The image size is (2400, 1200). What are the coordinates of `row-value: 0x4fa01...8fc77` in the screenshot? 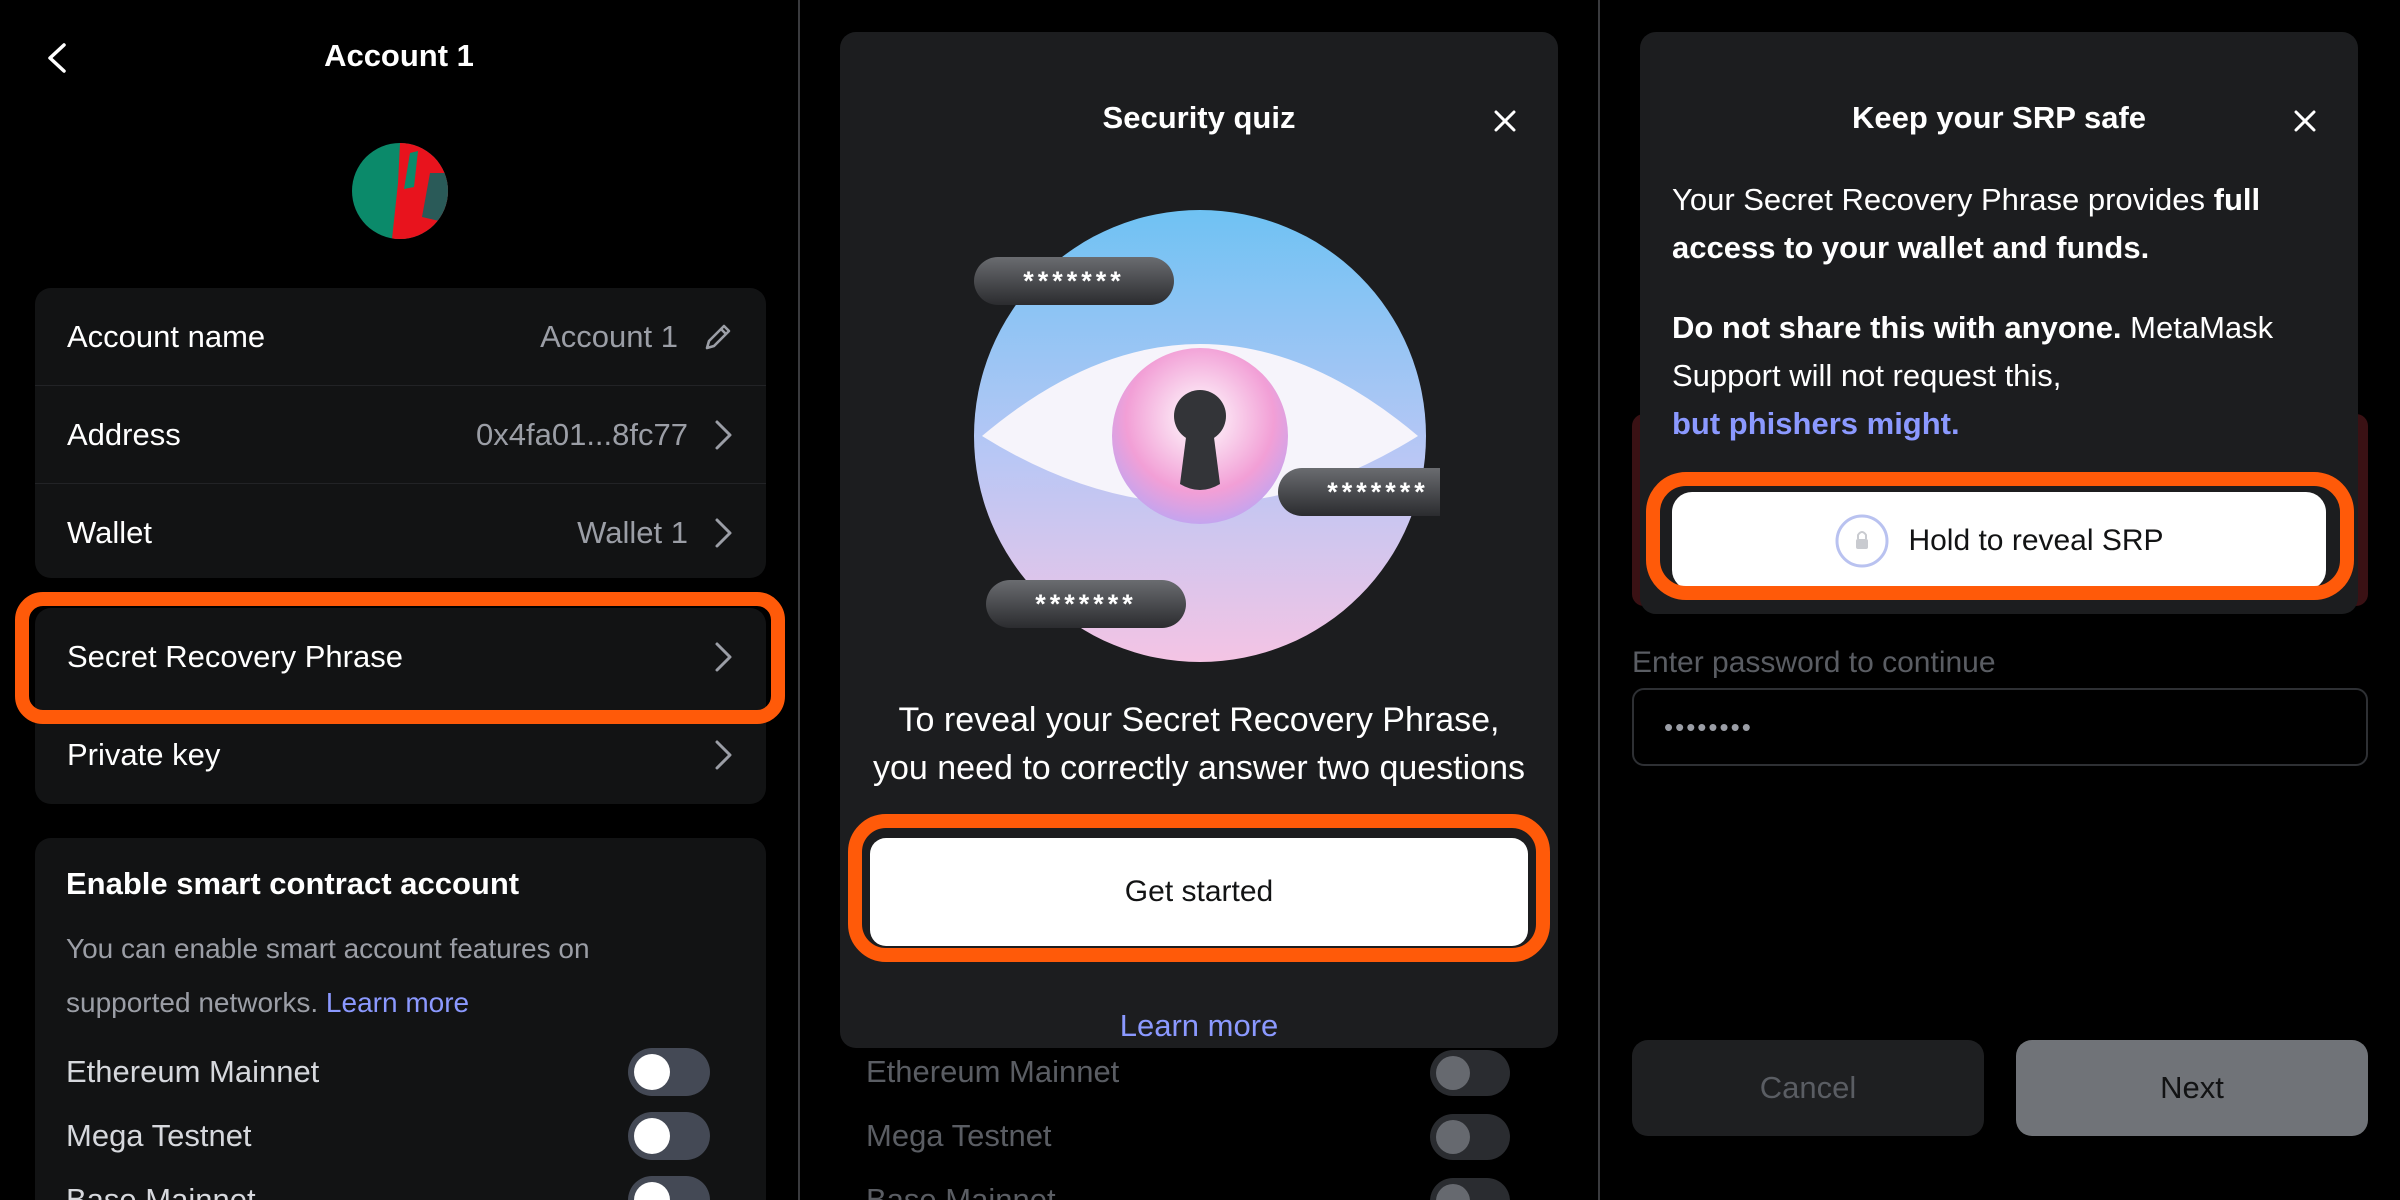 It's located at (582, 434).